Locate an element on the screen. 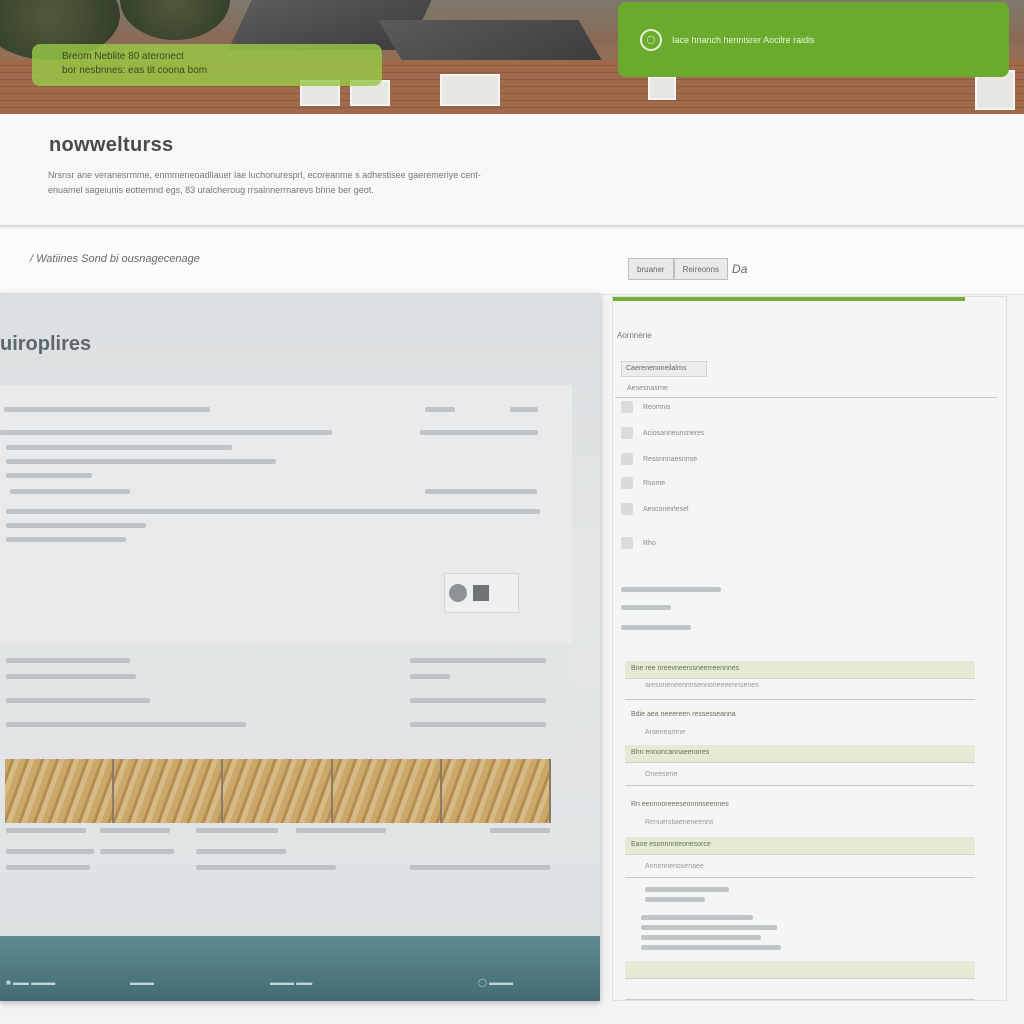  sidebar-item-label: Reomnis is located at coordinates (657, 407).